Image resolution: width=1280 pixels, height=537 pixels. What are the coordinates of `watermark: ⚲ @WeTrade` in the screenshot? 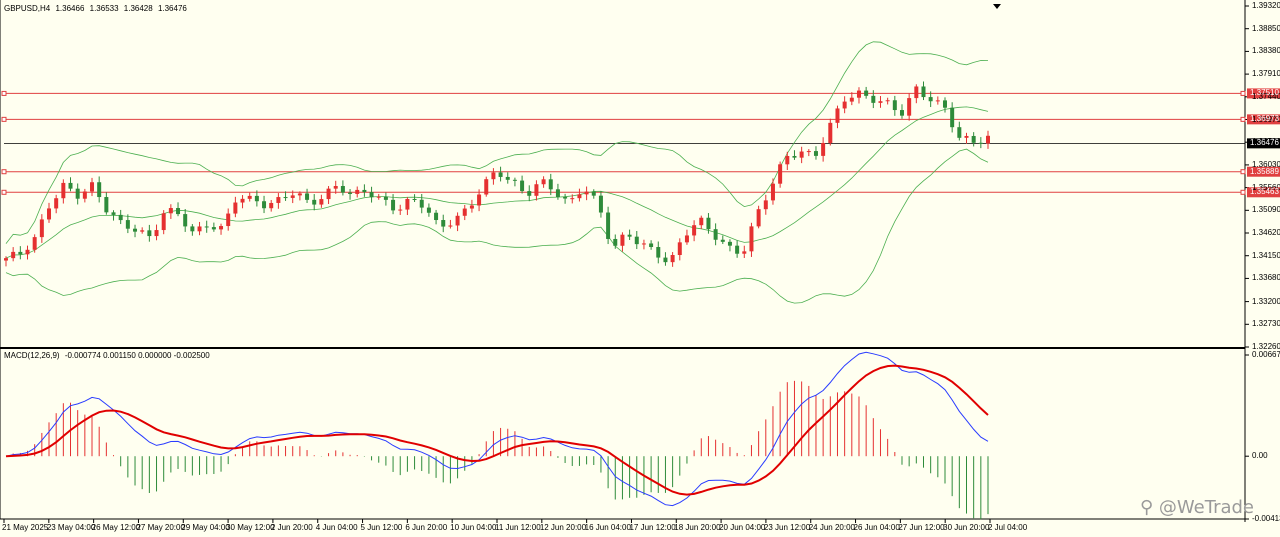 It's located at (1197, 507).